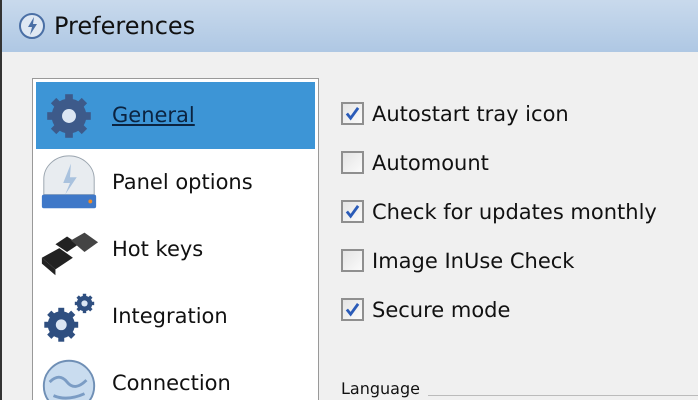 The image size is (698, 400). What do you see at coordinates (519, 321) in the screenshot?
I see `option-checkbox: Secure mode` at bounding box center [519, 321].